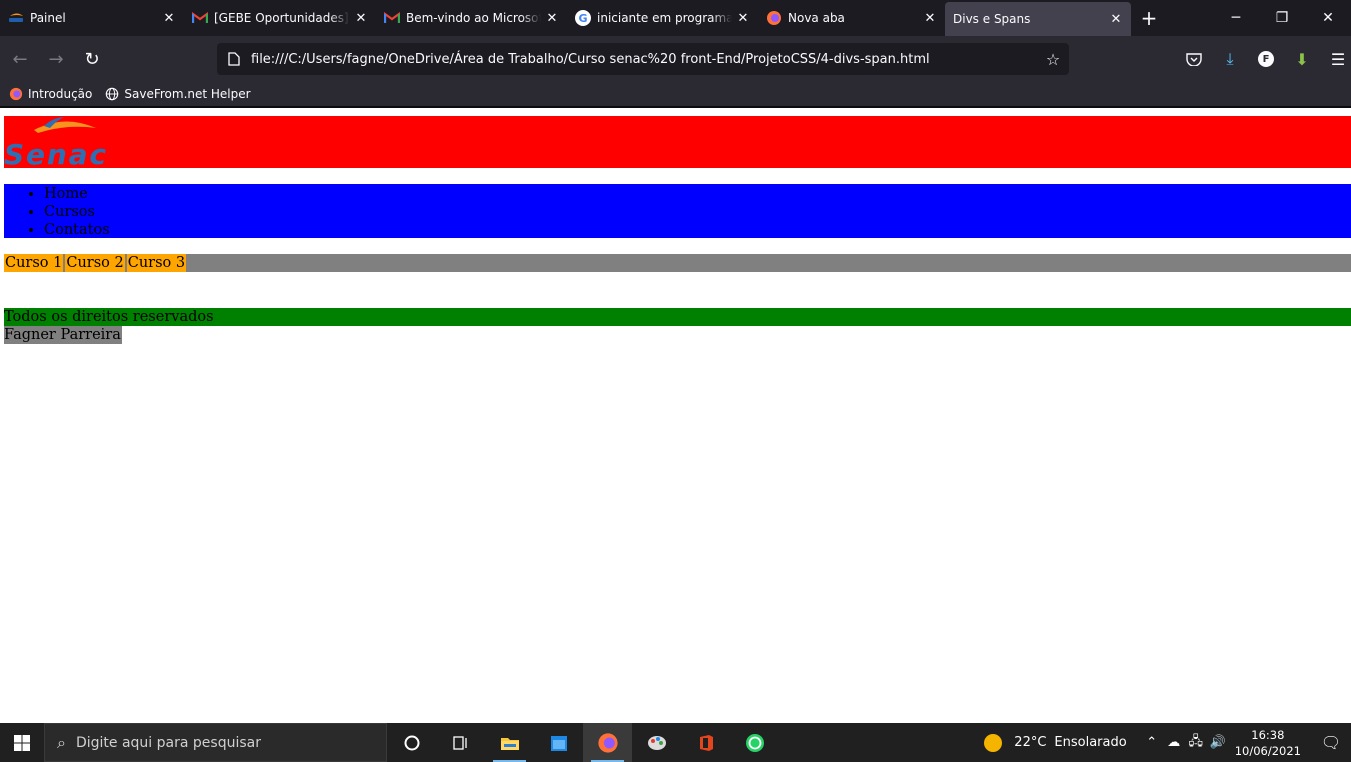 The height and width of the screenshot is (762, 1351). I want to click on tab-gebe-oportunidades: [GEBE Oportunidades] Ass ✕, so click(280, 18).